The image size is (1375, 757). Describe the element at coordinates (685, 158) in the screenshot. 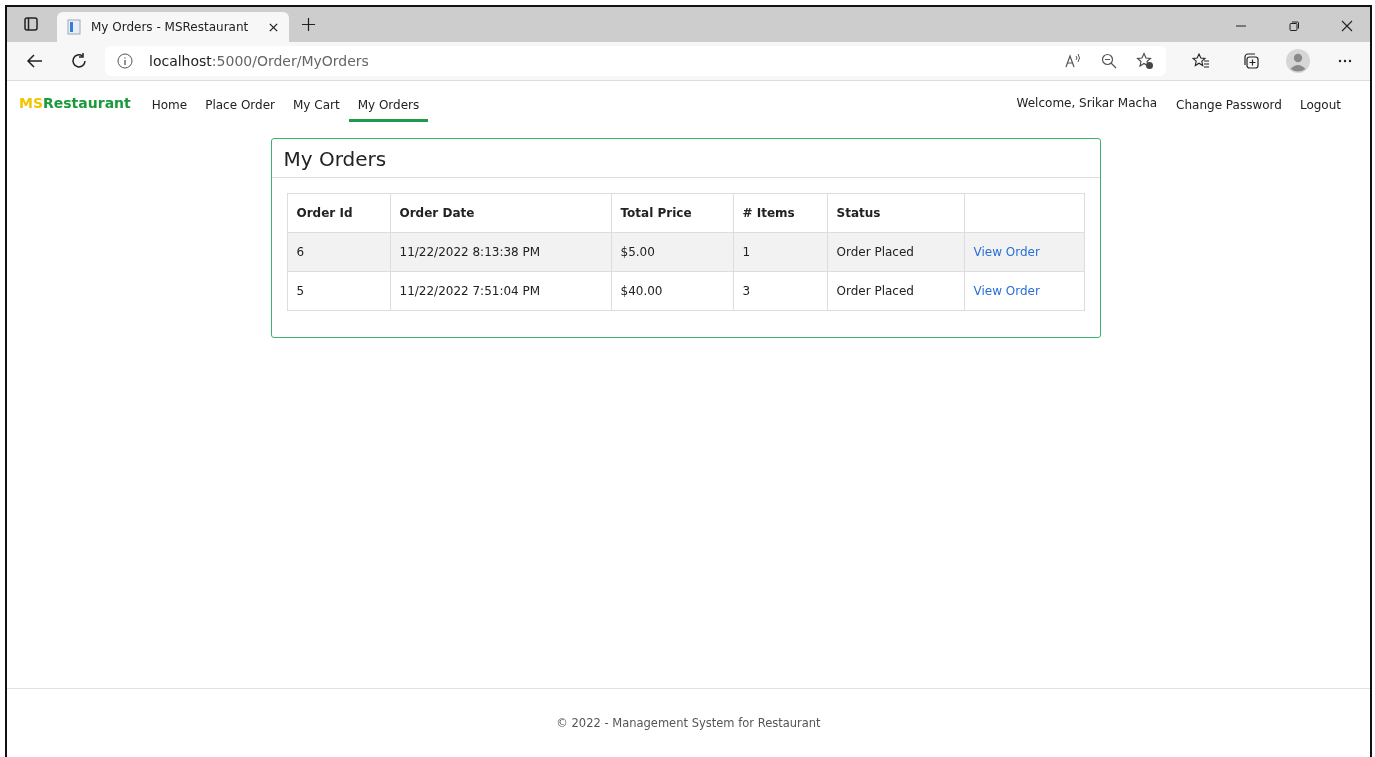

I see `card-title: My Orders` at that location.